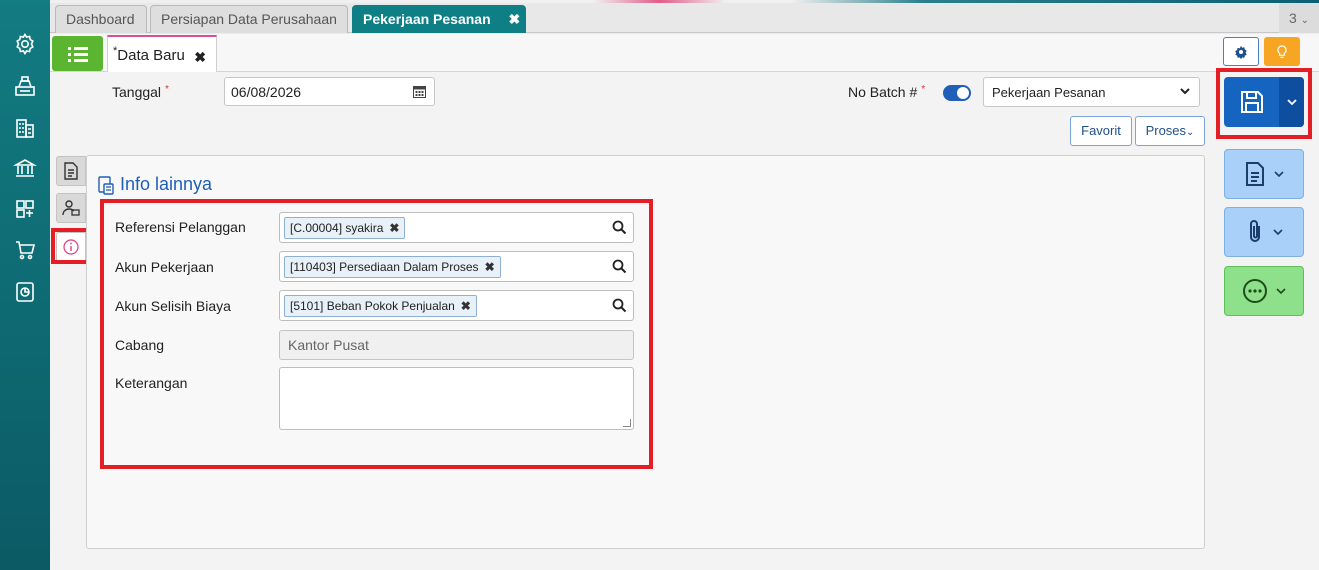  Describe the element at coordinates (140, 345) in the screenshot. I see `cabang-label: Cabang` at that location.